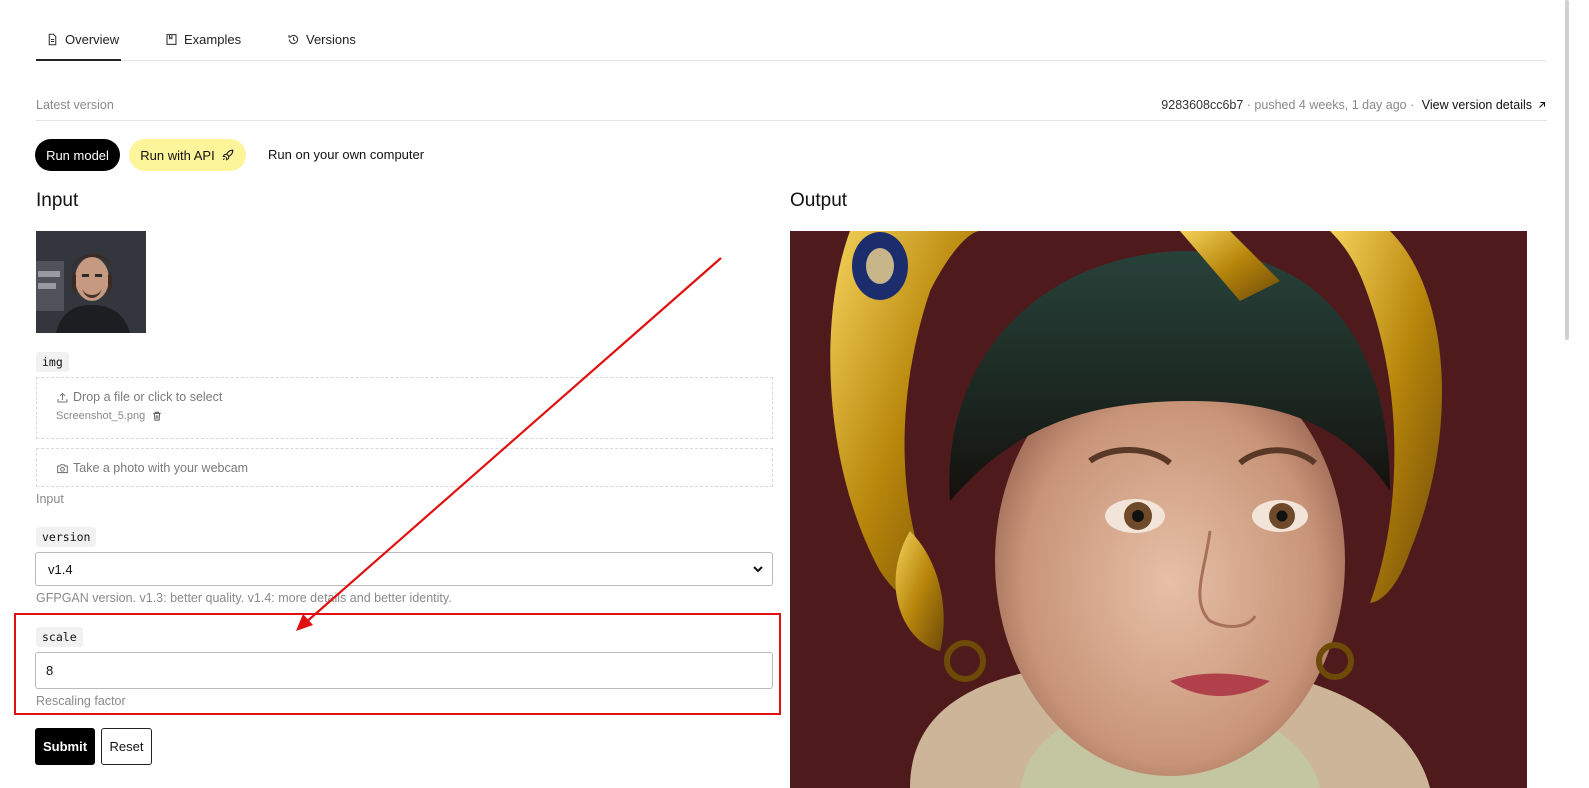  I want to click on camera-icon, so click(62, 468).